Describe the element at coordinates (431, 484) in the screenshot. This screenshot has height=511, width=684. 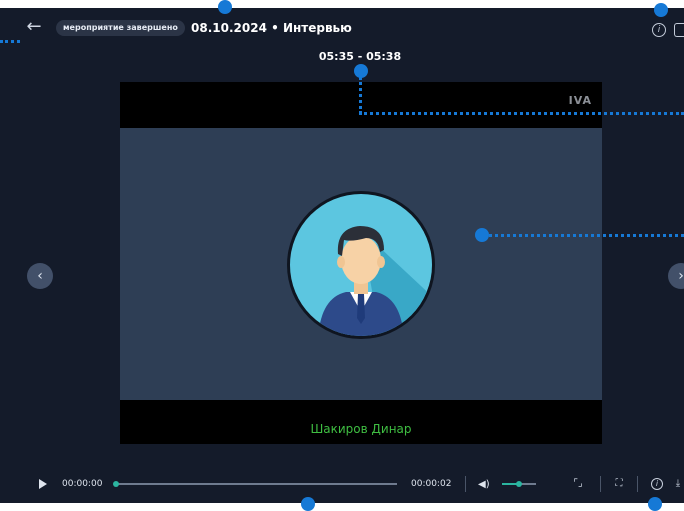
I see `total-time: 00:00:02` at that location.